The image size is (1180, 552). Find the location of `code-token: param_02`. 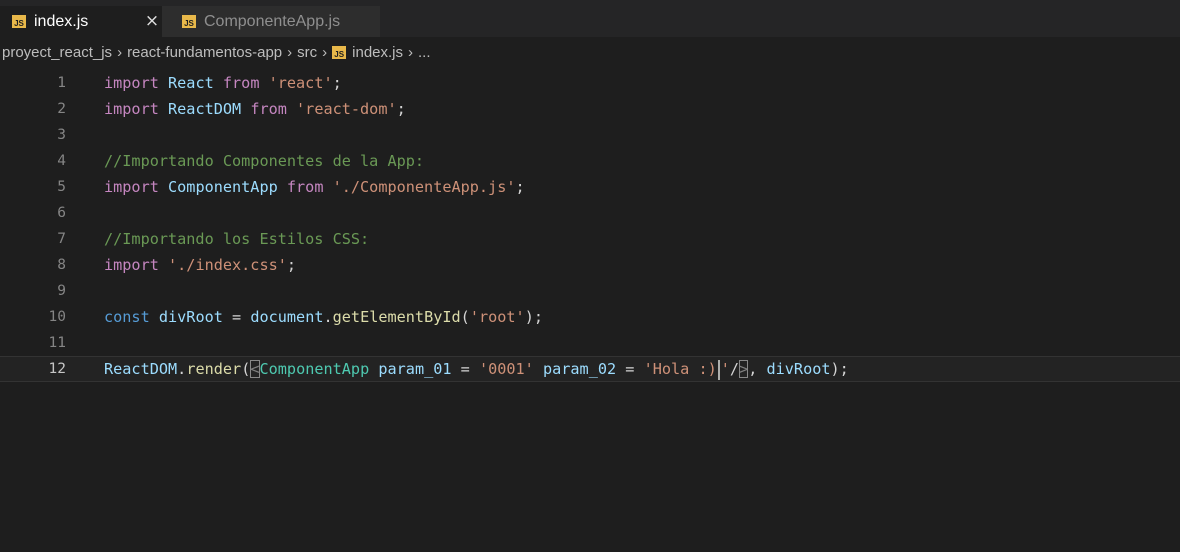

code-token: param_02 is located at coordinates (584, 369).